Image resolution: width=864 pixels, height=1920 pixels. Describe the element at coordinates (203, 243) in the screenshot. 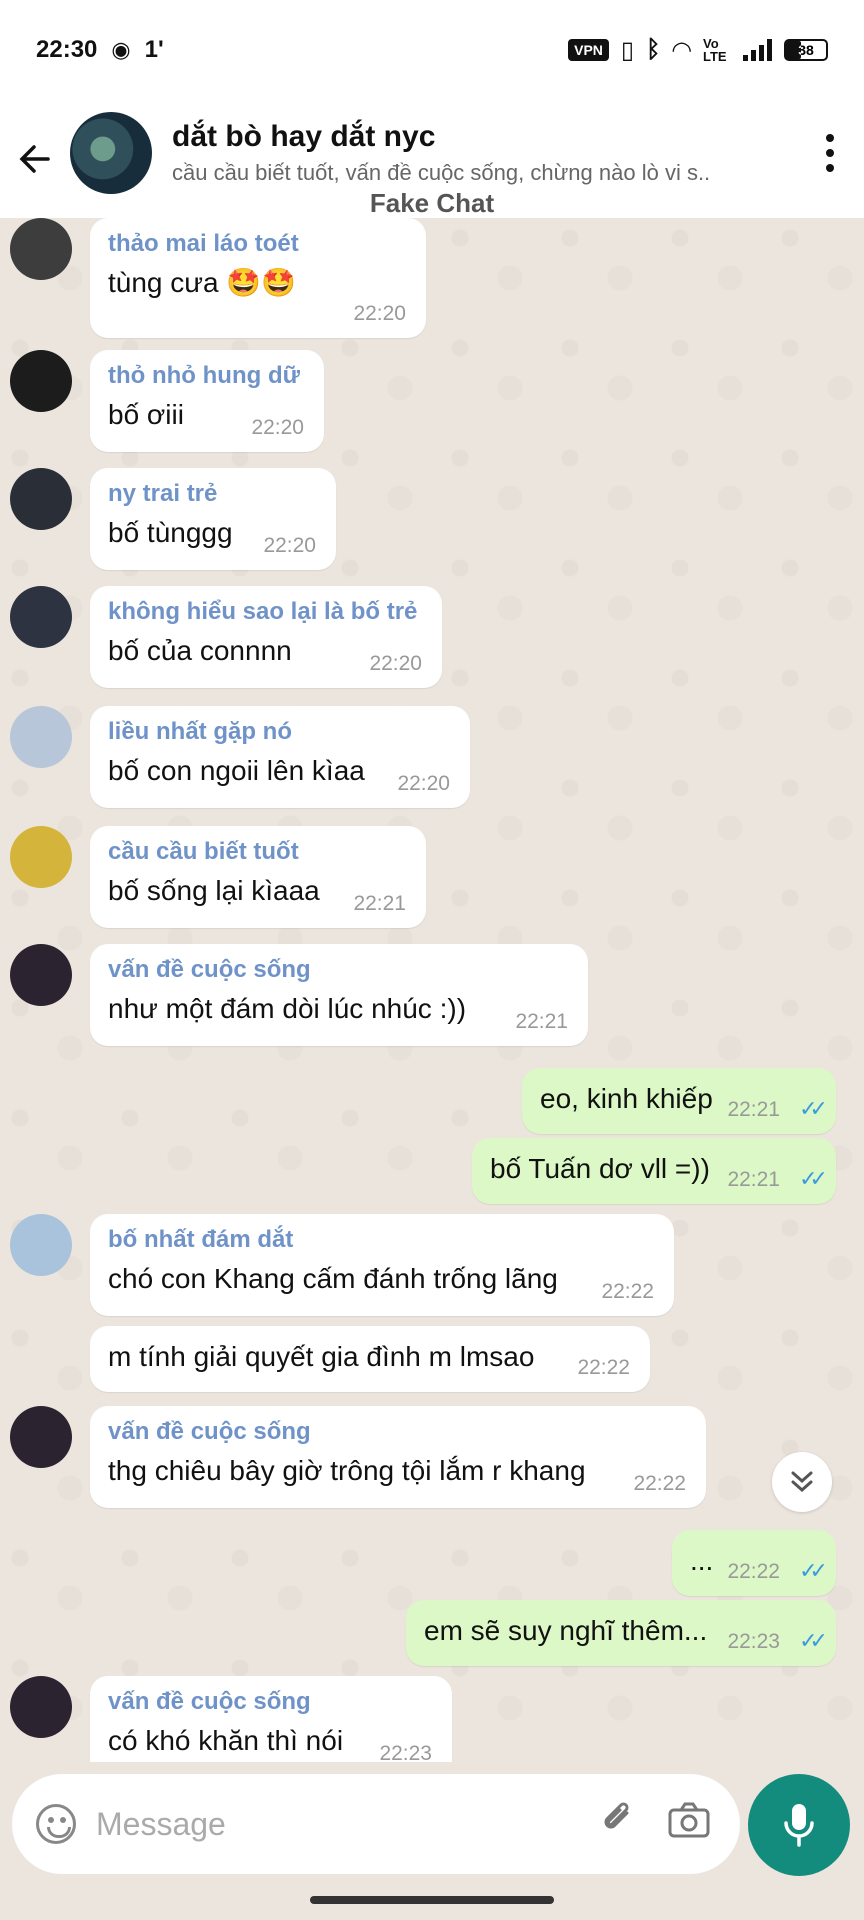

I see `sender-name: thảo mai láo toét` at that location.